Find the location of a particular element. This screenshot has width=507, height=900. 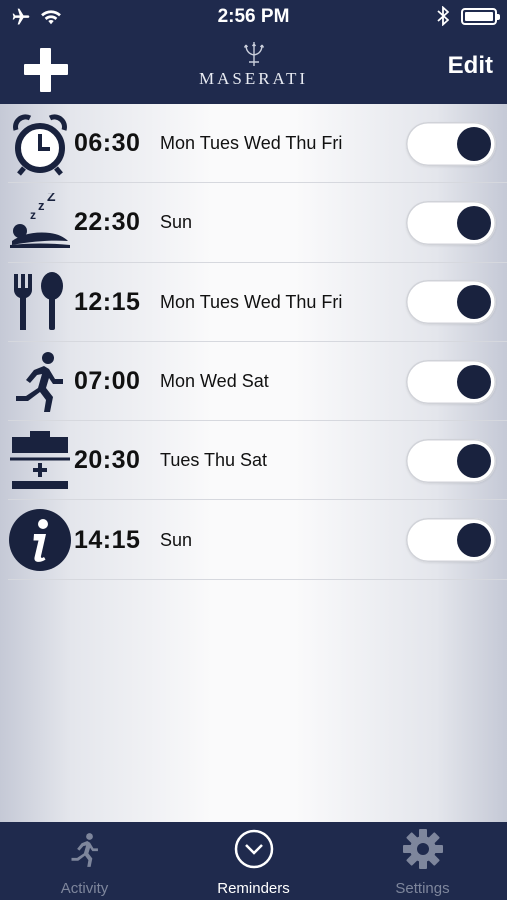

reminder-time: 22:30 is located at coordinates (107, 222).